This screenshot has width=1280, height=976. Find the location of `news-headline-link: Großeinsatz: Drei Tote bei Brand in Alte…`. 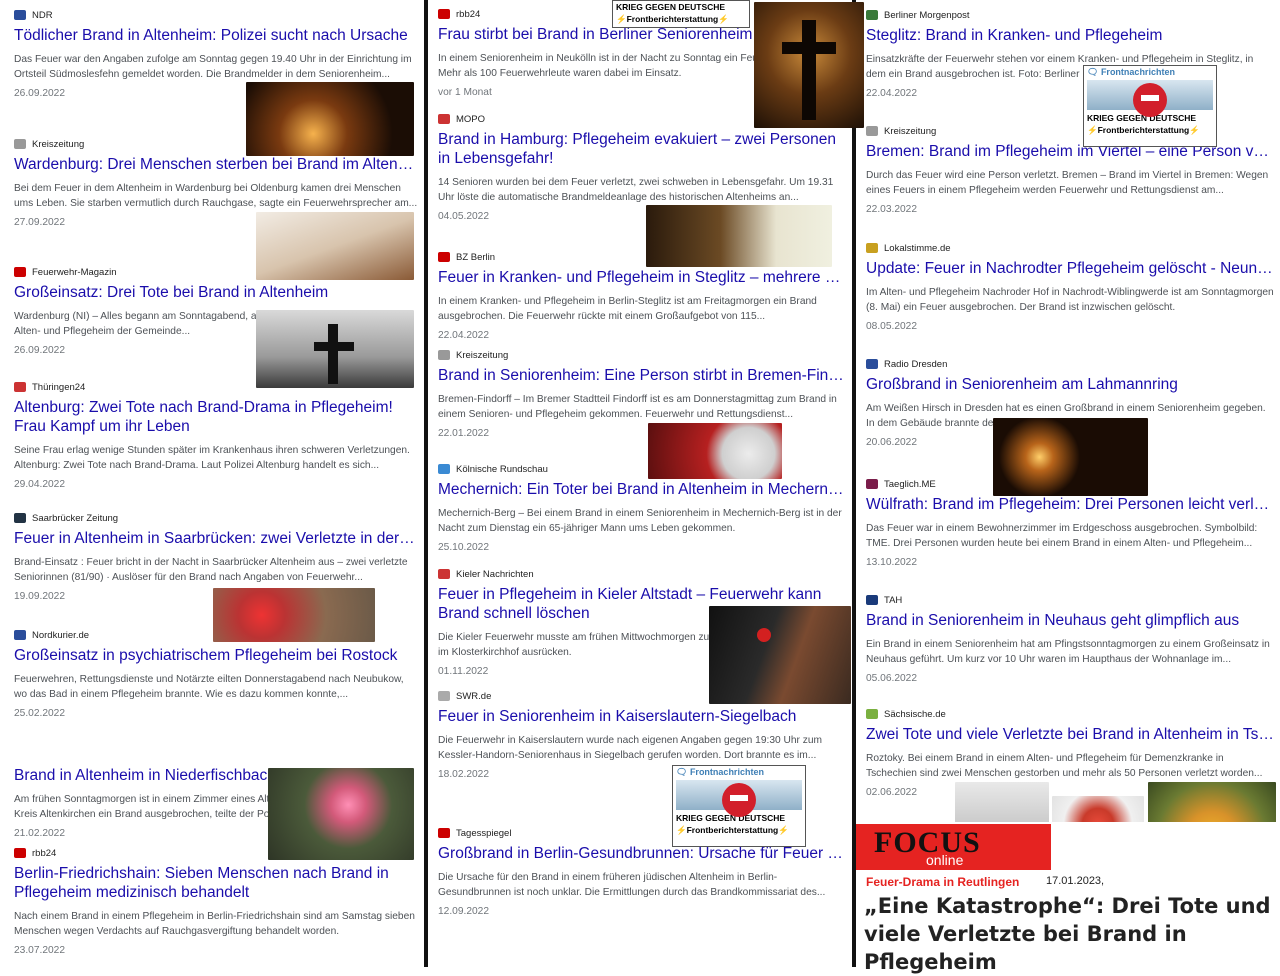

news-headline-link: Großeinsatz: Drei Tote bei Brand in Alte… is located at coordinates (216, 292).